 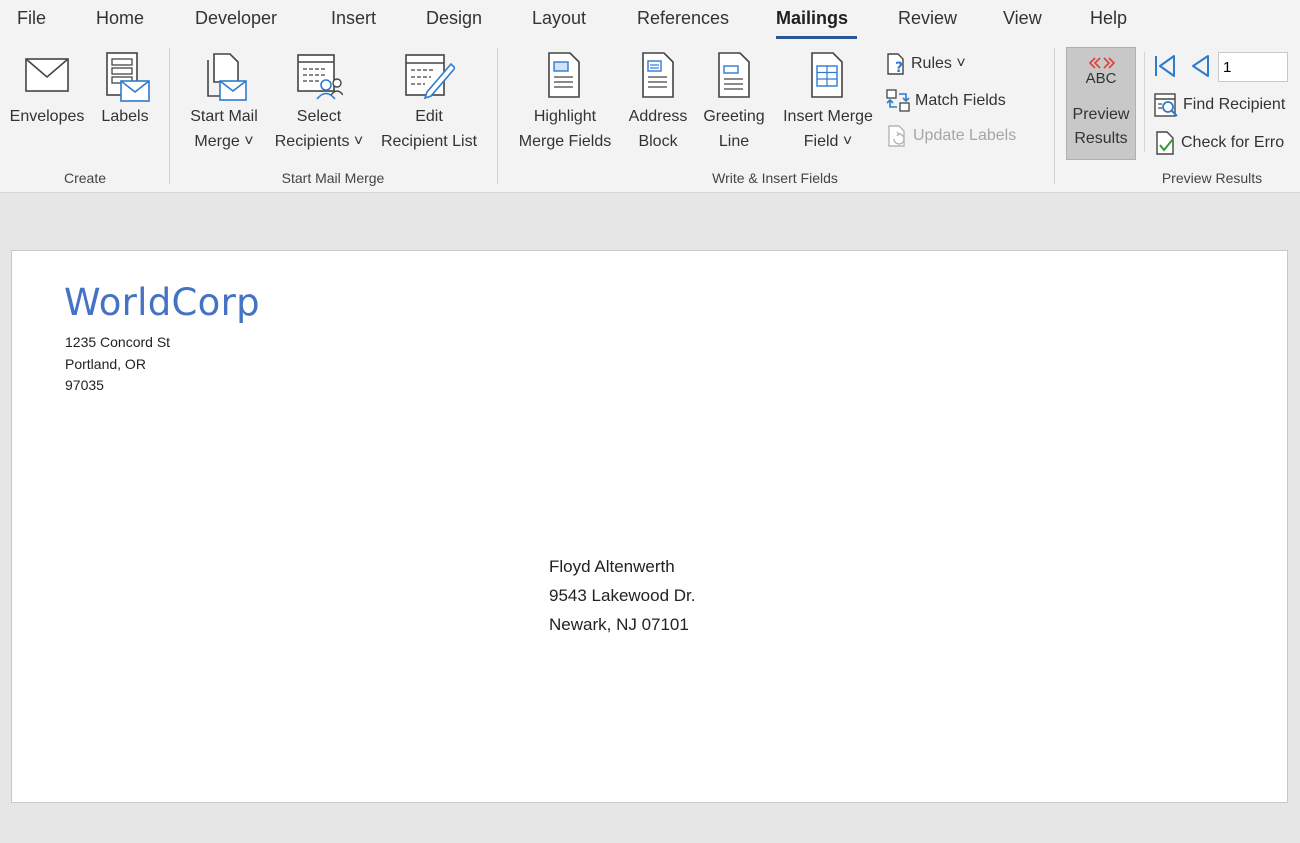 What do you see at coordinates (734, 141) in the screenshot?
I see `greeting-line-label-2: Line` at bounding box center [734, 141].